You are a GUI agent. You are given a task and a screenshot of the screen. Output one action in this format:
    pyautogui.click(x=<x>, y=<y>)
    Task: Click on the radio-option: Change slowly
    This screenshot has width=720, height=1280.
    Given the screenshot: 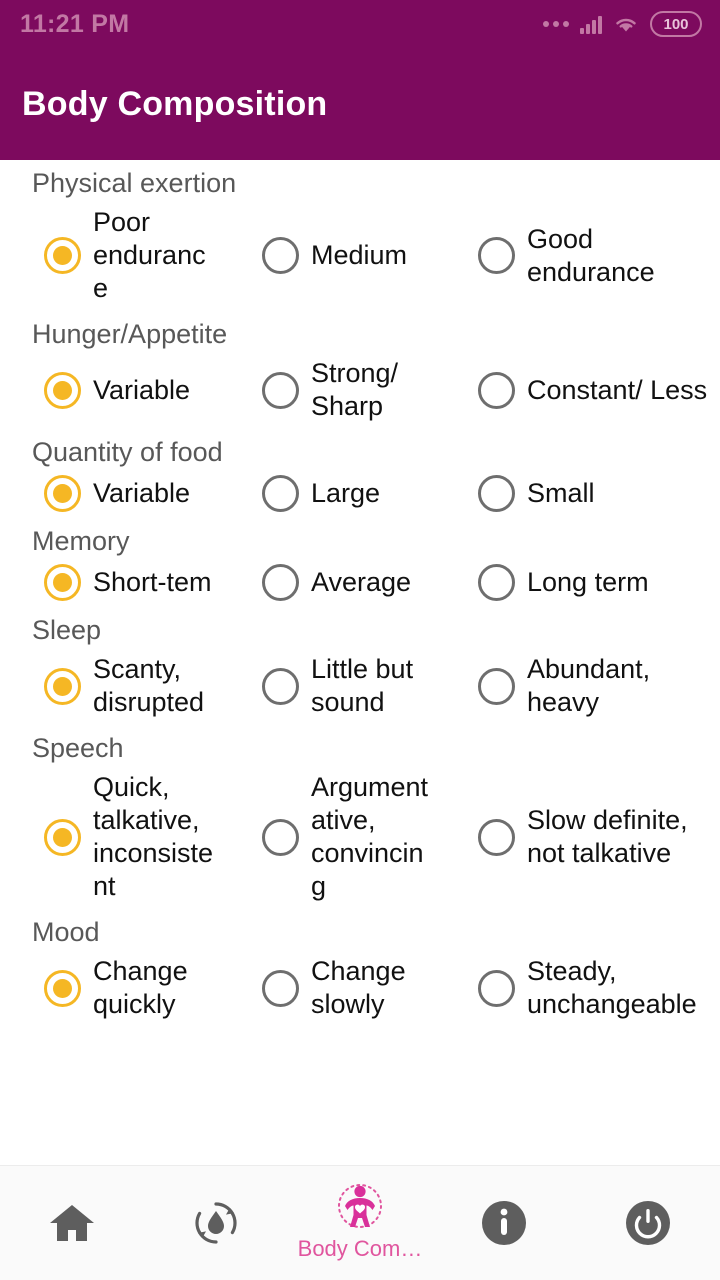 What is the action you would take?
    pyautogui.click(x=329, y=988)
    